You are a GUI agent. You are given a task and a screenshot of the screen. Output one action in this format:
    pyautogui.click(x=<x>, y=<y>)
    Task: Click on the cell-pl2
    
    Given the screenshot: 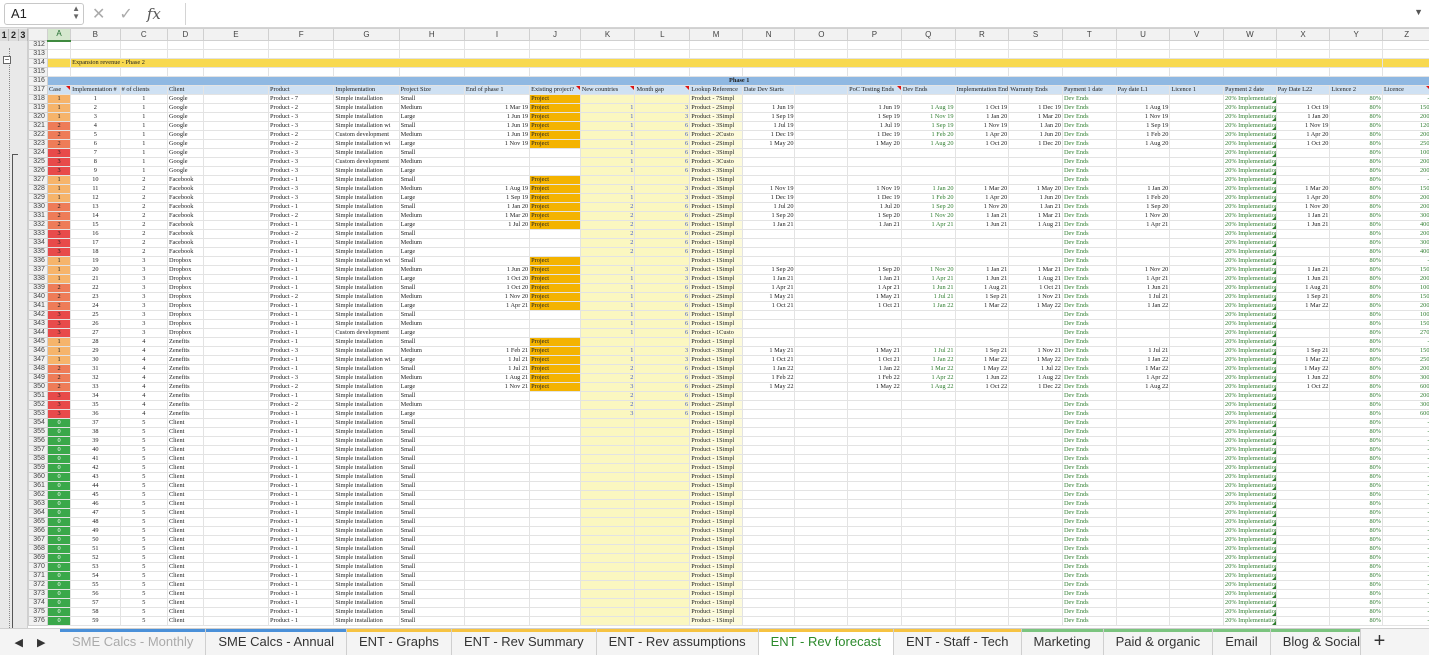 What is the action you would take?
    pyautogui.click(x=1303, y=396)
    